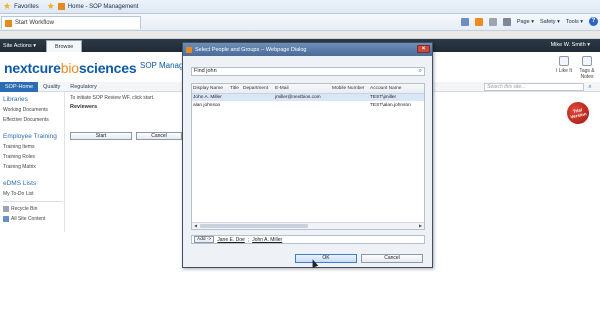 This screenshot has height=312, width=600. What do you see at coordinates (231, 240) in the screenshot?
I see `selected-person: Jane E. Doe` at bounding box center [231, 240].